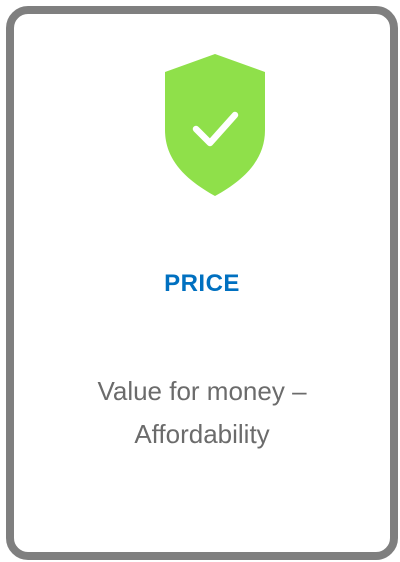  Describe the element at coordinates (215, 125) in the screenshot. I see `shield-check-icon` at that location.